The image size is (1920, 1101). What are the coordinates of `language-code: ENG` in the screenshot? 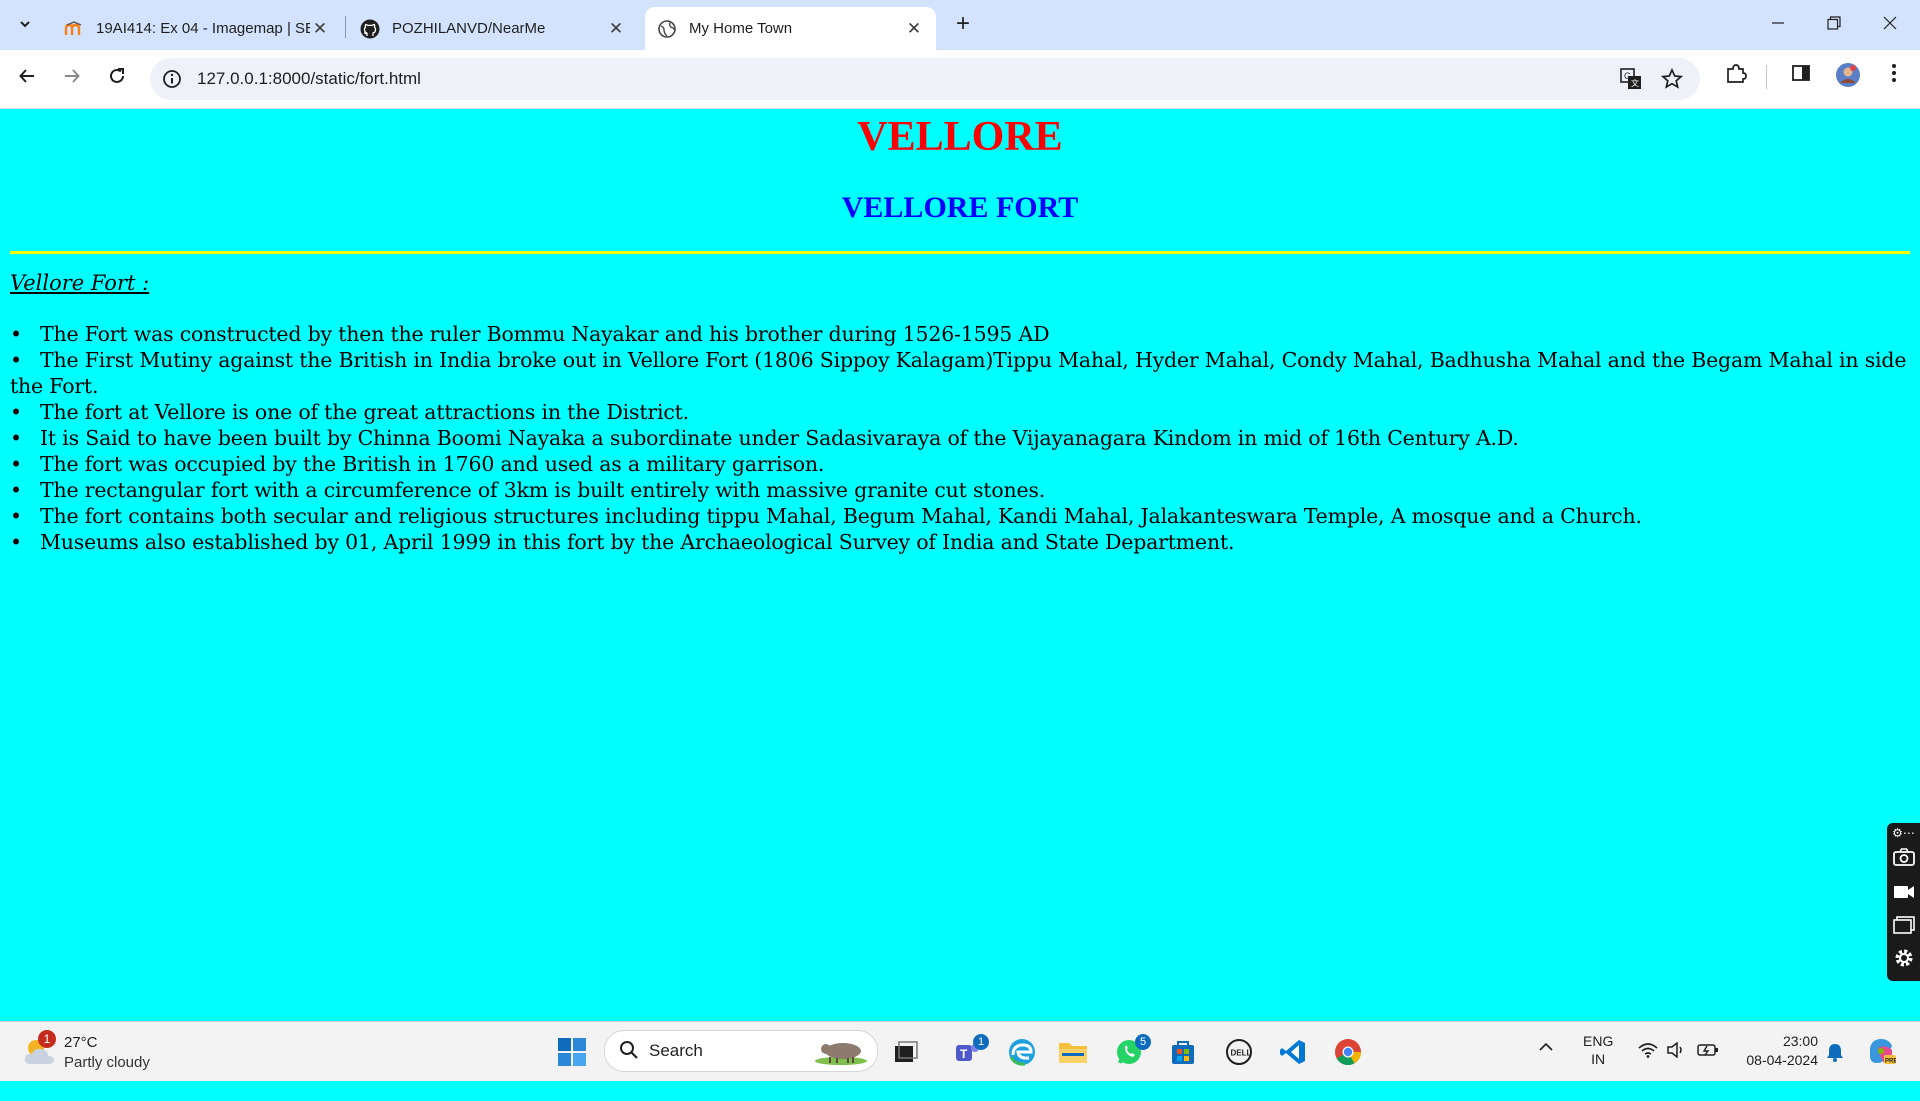 It's located at (1598, 1041).